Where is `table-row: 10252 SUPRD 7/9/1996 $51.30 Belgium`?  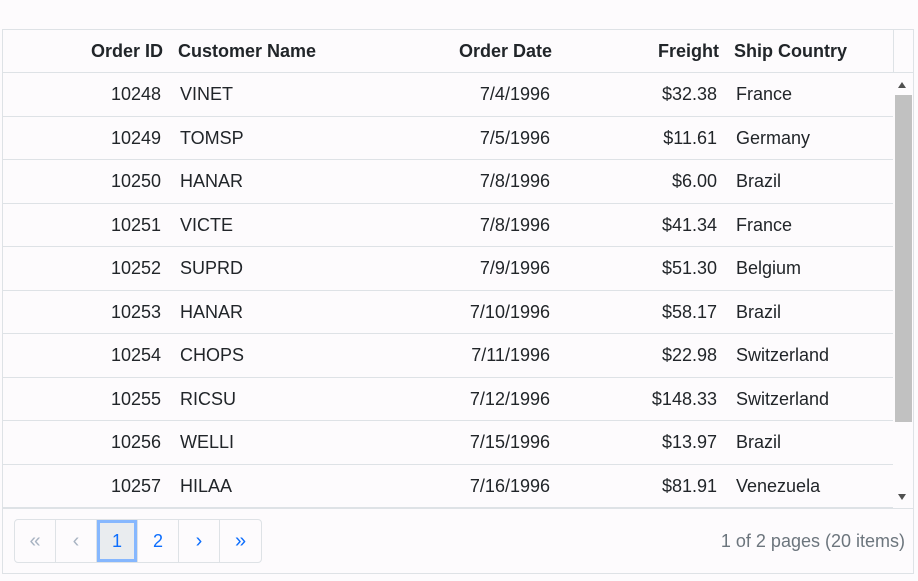
table-row: 10252 SUPRD 7/9/1996 $51.30 Belgium is located at coordinates (448, 269).